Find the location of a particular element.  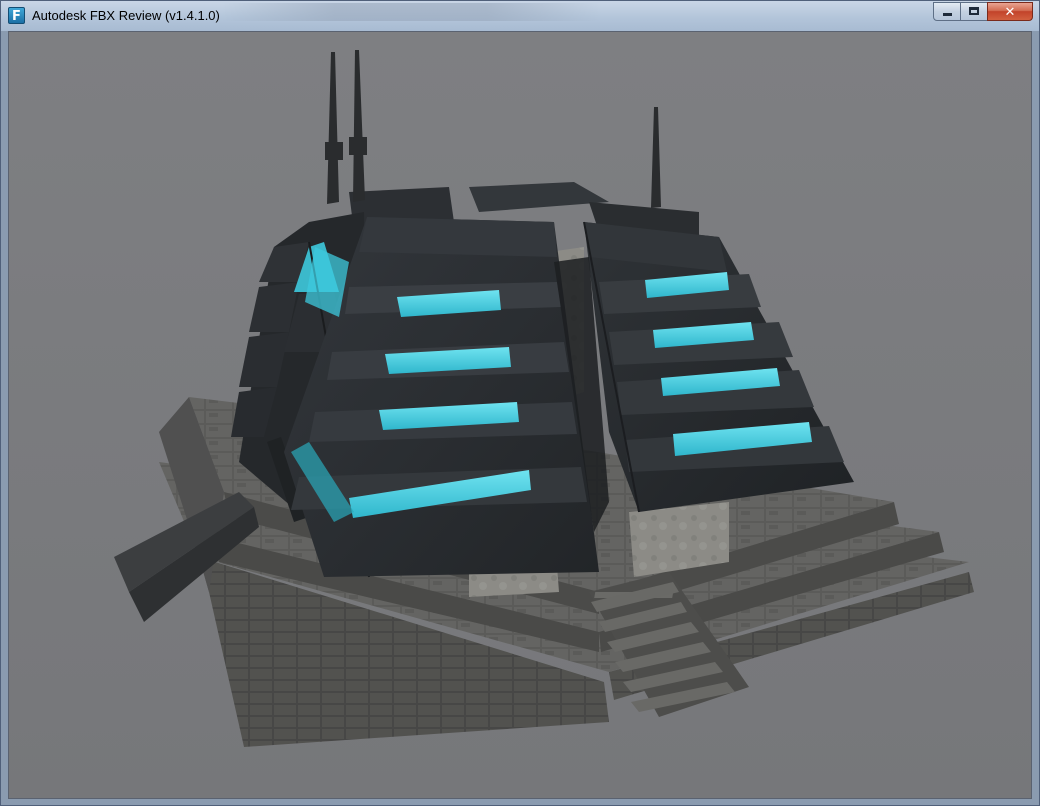

maximize-icon is located at coordinates (974, 11).